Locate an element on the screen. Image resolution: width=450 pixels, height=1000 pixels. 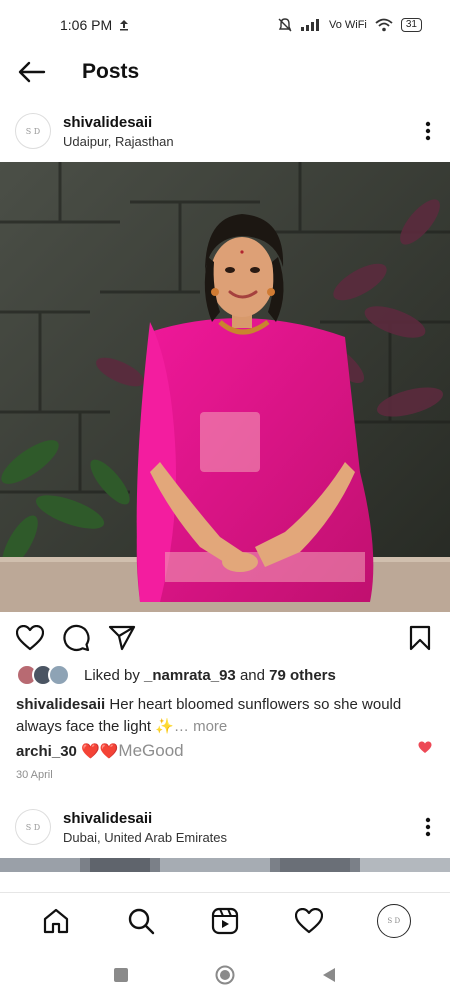
share-button is located at coordinates (122, 638).